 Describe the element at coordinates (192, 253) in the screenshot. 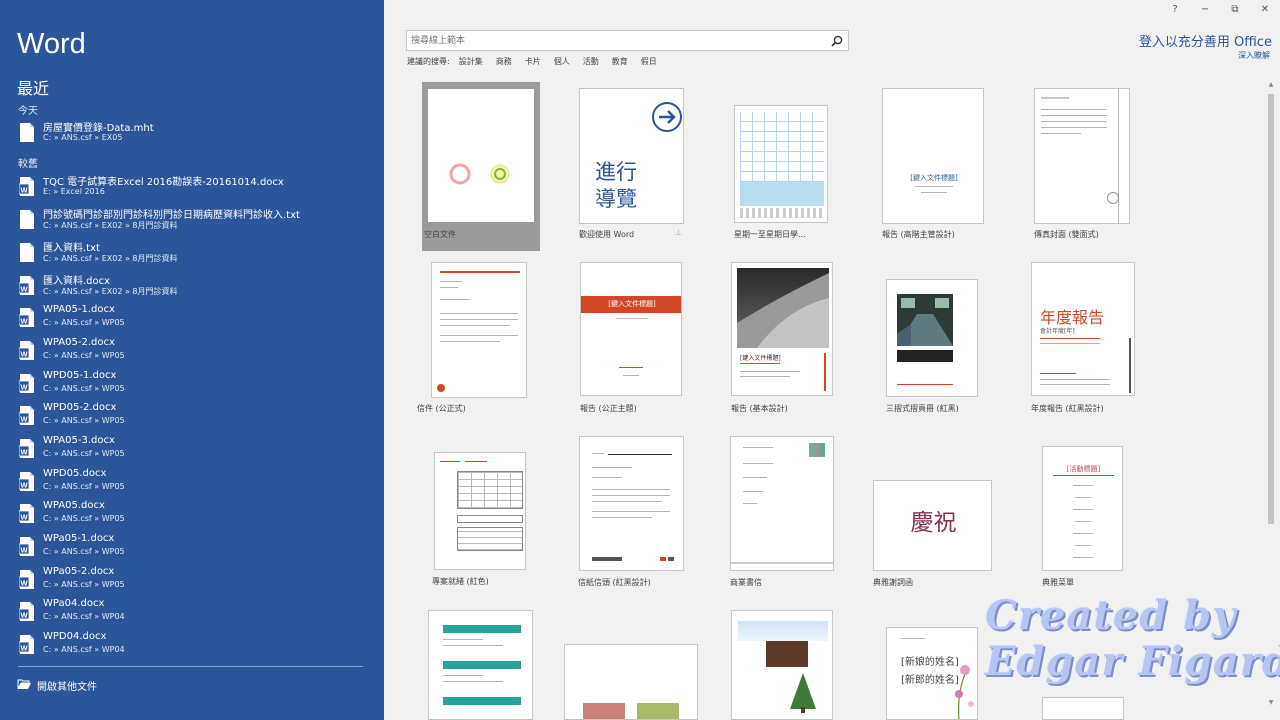

I see `recent-file-item: 匯入資料.txt C: » ANS.csf » EX02 » 8月門診資料` at that location.